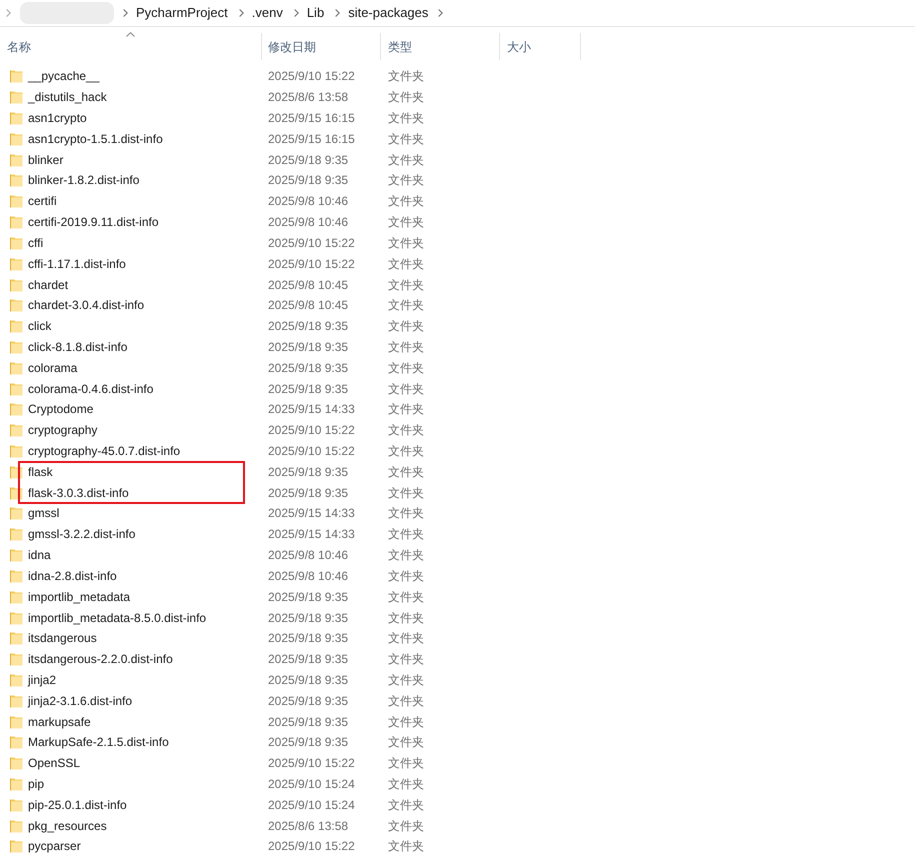  I want to click on file-name: cffi-1.17.1.dist-info, so click(77, 263).